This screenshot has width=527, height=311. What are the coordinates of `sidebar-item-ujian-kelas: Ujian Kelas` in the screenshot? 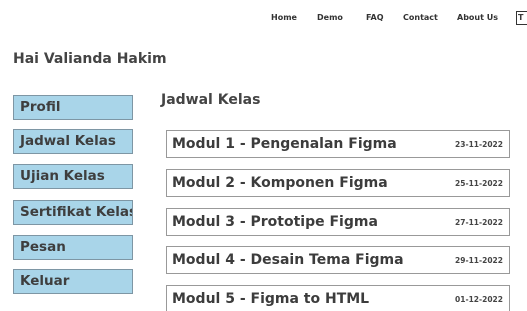 It's located at (73, 176).